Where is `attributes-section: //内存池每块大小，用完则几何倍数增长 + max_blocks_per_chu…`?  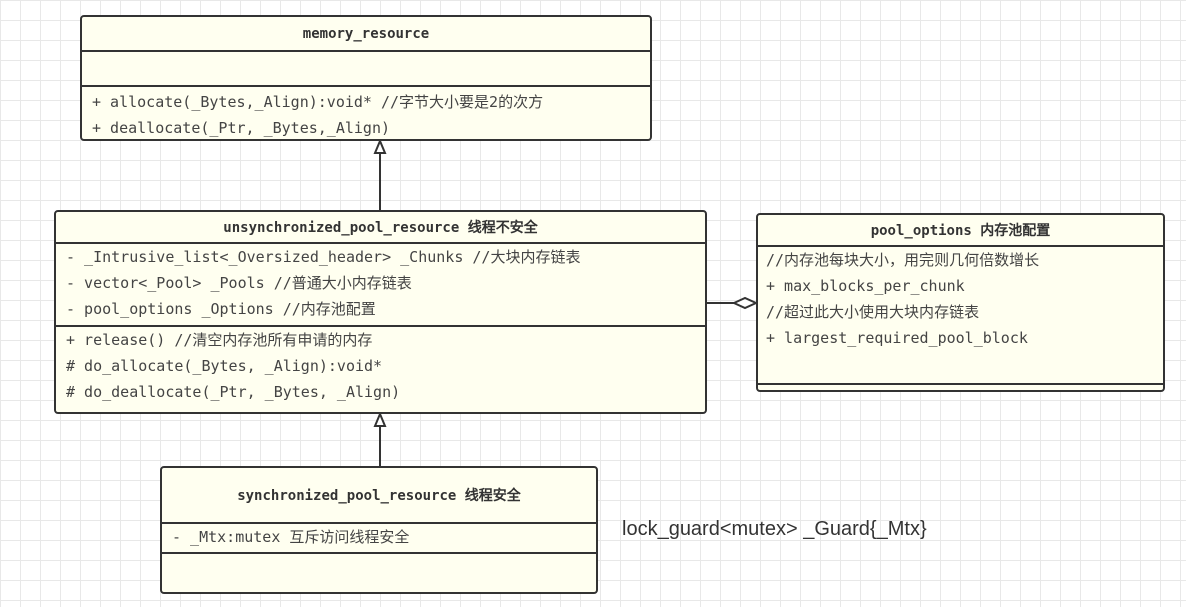
attributes-section: //内存池每块大小，用完则几何倍数增长 + max_blocks_per_chu… is located at coordinates (960, 316).